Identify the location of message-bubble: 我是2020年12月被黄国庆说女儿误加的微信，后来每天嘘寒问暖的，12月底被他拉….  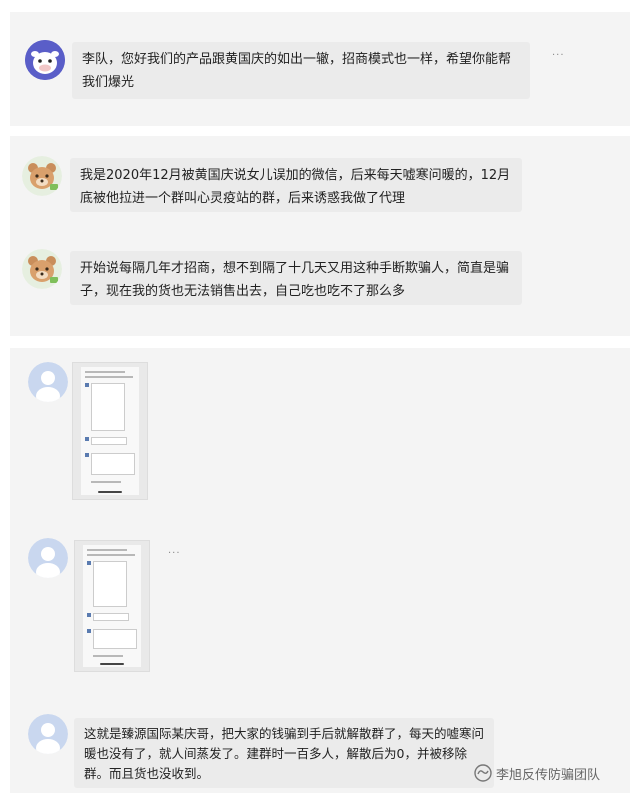
(296, 185).